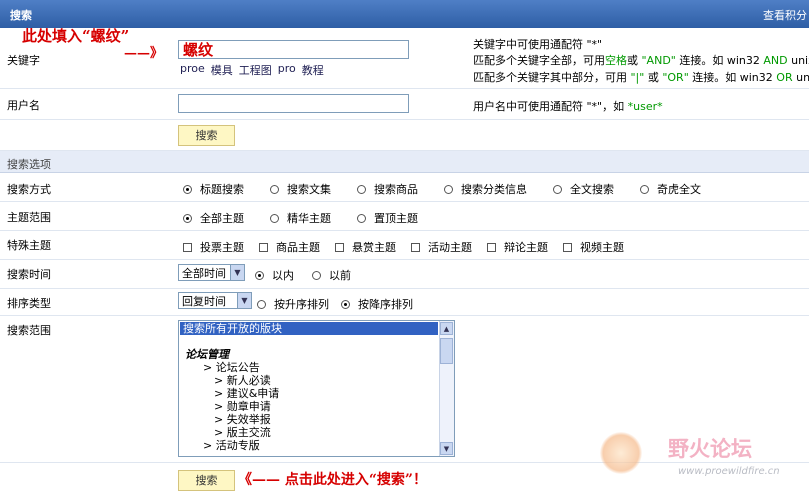 The image size is (809, 495). What do you see at coordinates (785, 15) in the screenshot?
I see `view-points-link: 查看积分` at bounding box center [785, 15].